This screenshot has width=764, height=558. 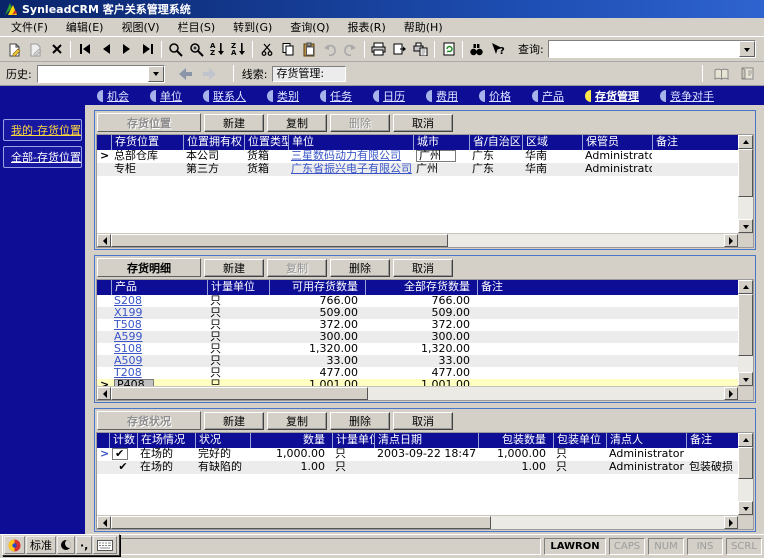 I want to click on column-header: 产品, so click(x=159, y=287).